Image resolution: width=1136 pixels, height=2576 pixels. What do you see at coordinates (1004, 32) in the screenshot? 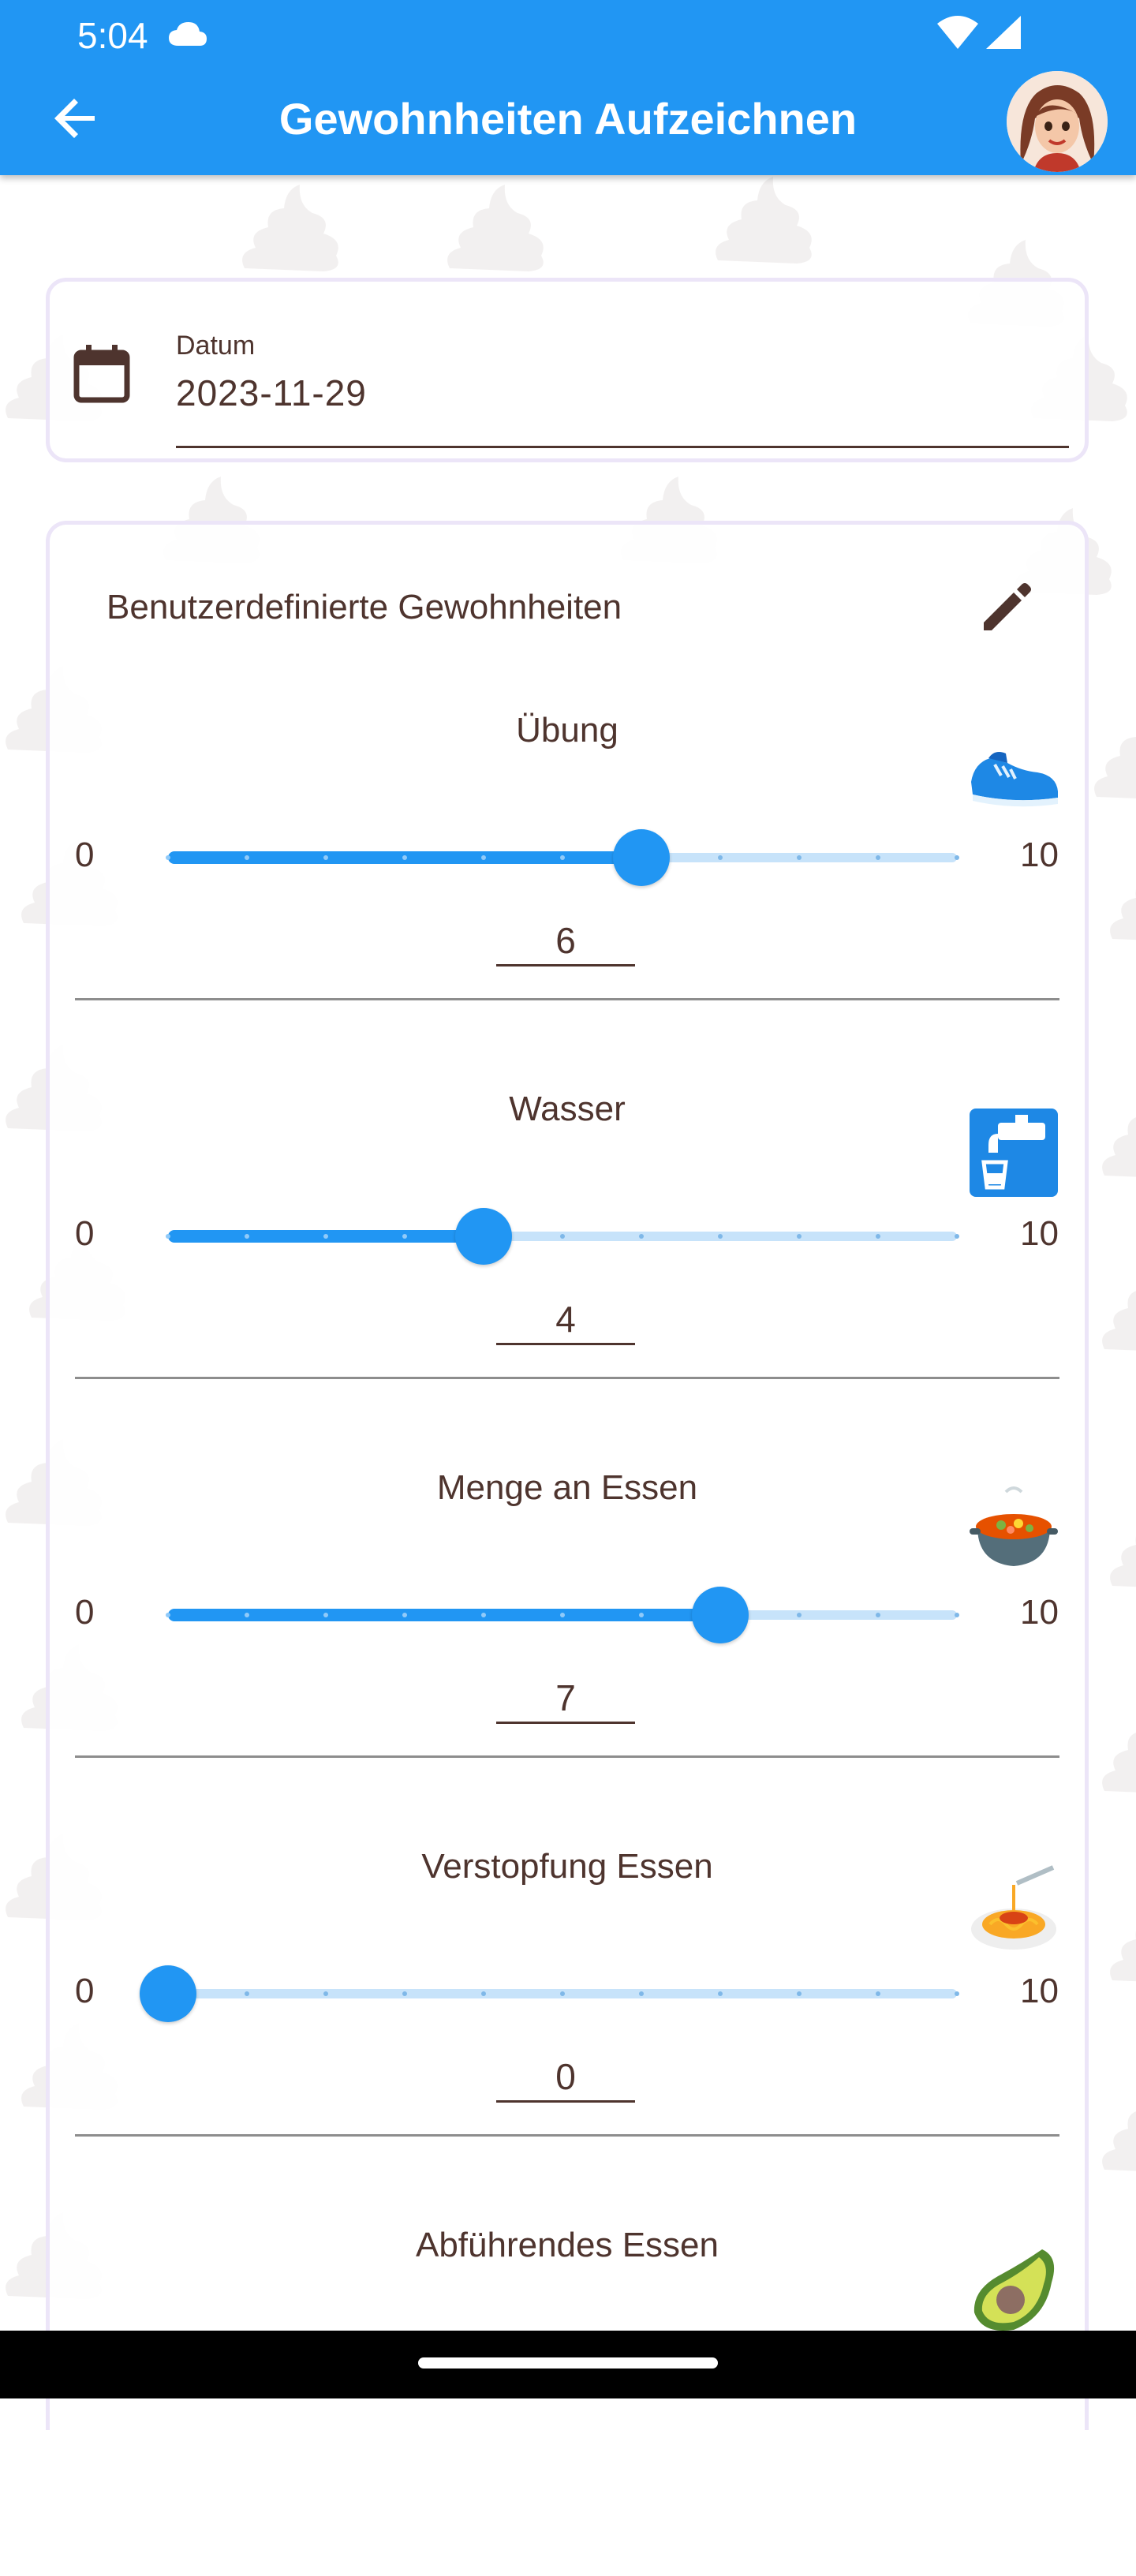
I see `cellular-signal-icon` at bounding box center [1004, 32].